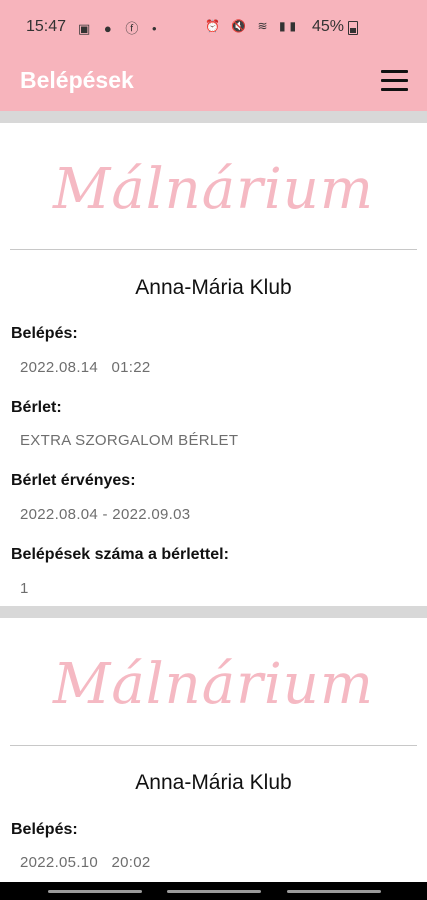 This screenshot has width=427, height=900. What do you see at coordinates (46, 26) in the screenshot?
I see `status-time: 15:47` at bounding box center [46, 26].